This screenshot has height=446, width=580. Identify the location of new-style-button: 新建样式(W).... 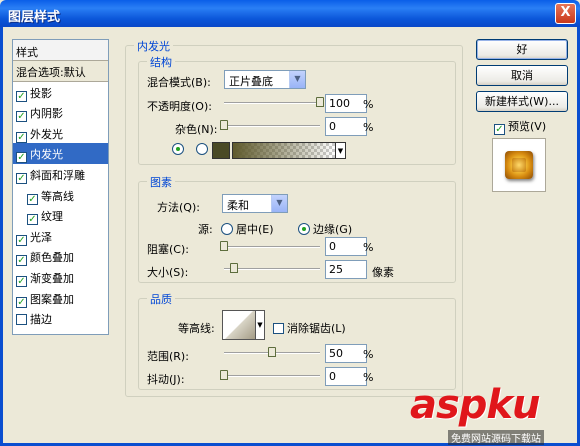
(522, 101).